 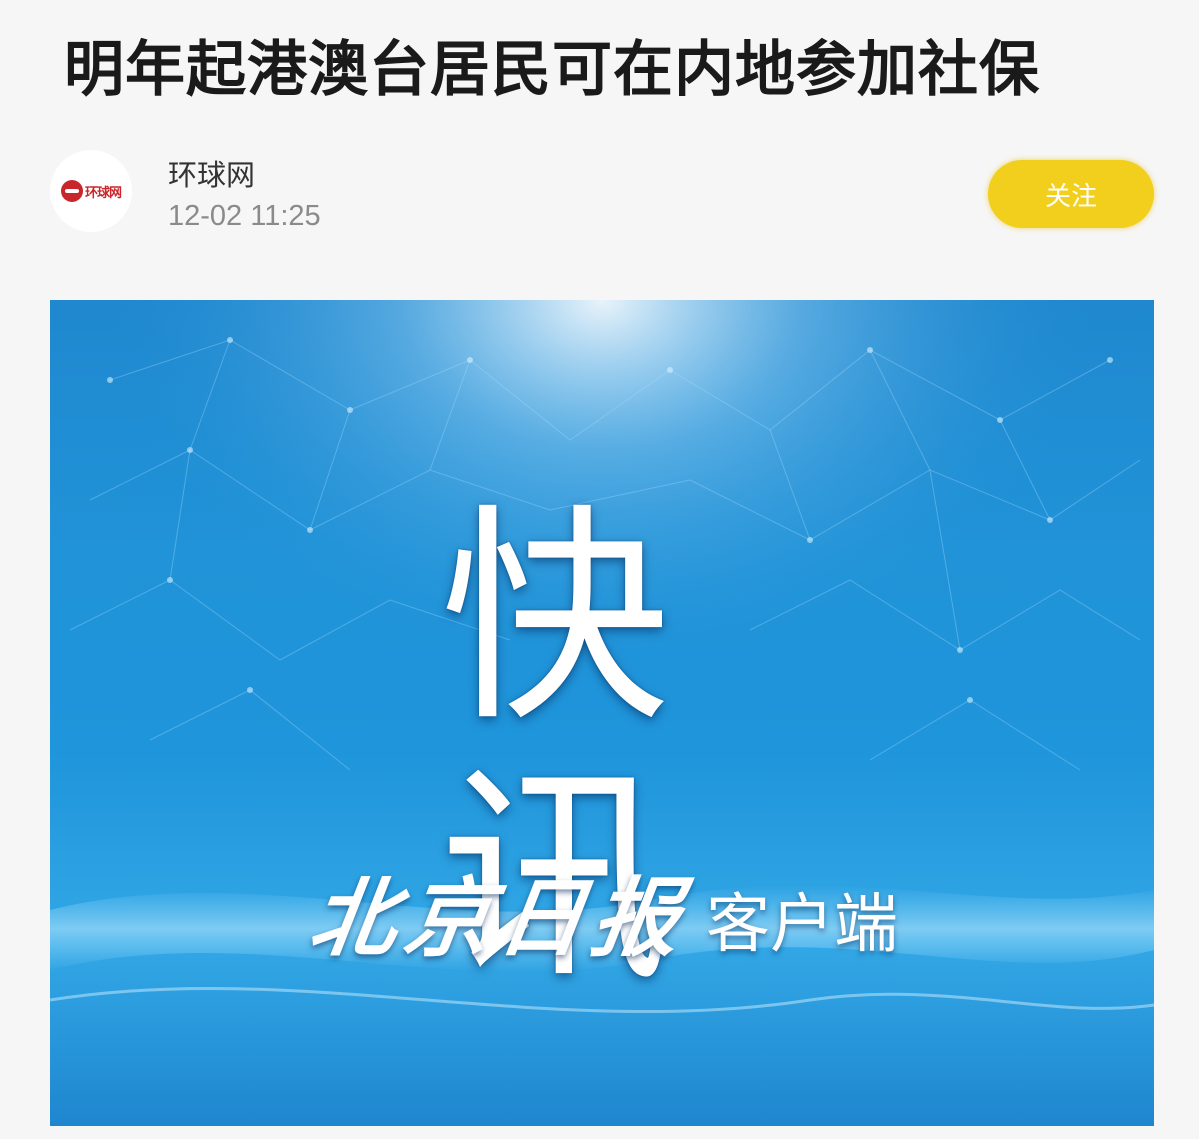 What do you see at coordinates (103, 193) in the screenshot?
I see `logo-text: 环球网` at bounding box center [103, 193].